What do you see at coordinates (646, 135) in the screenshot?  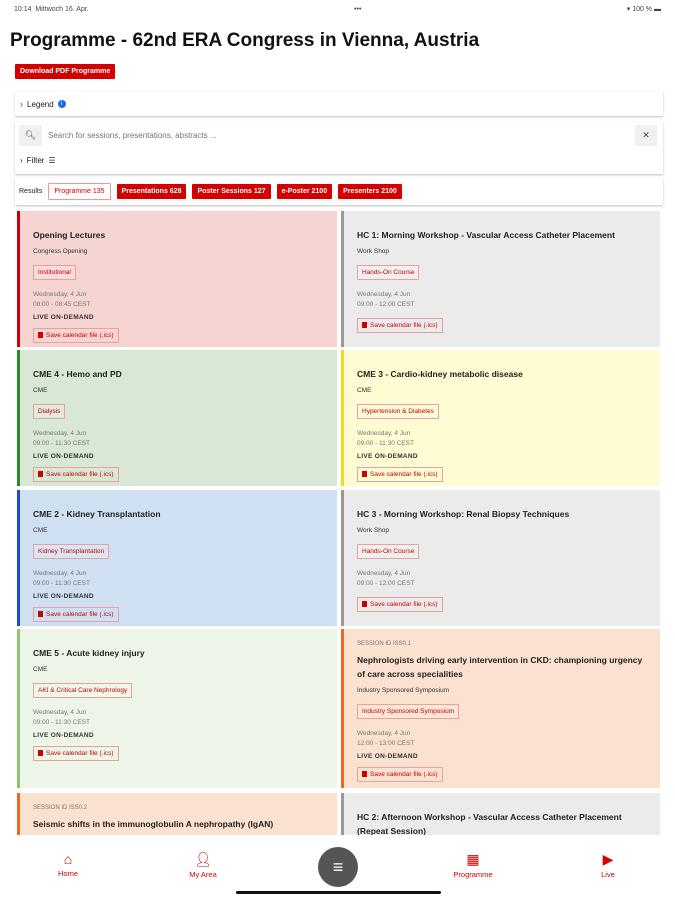 I see `clear-search-icon: ✕` at bounding box center [646, 135].